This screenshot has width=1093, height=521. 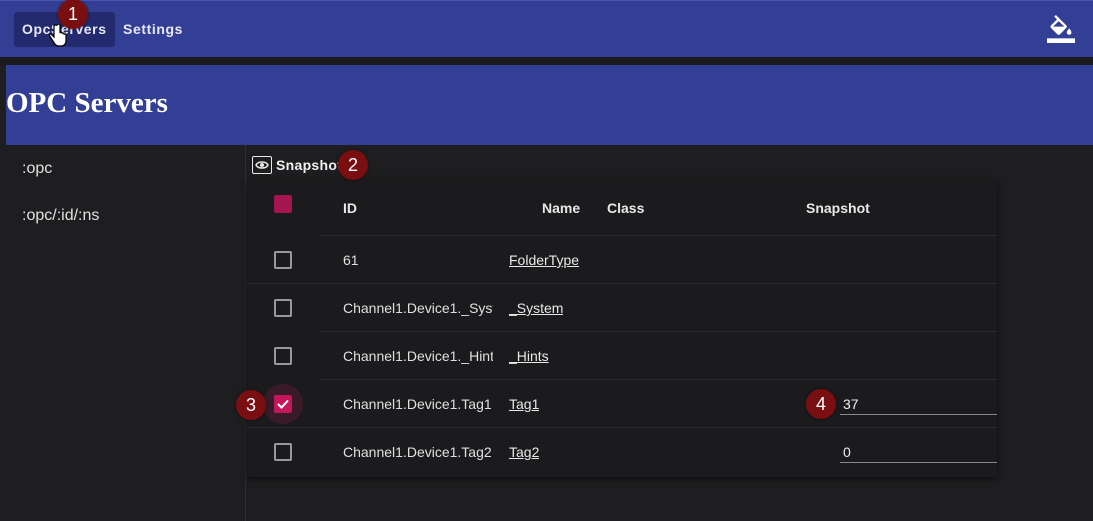 What do you see at coordinates (73, 14) in the screenshot?
I see `annotation-marker: 1` at bounding box center [73, 14].